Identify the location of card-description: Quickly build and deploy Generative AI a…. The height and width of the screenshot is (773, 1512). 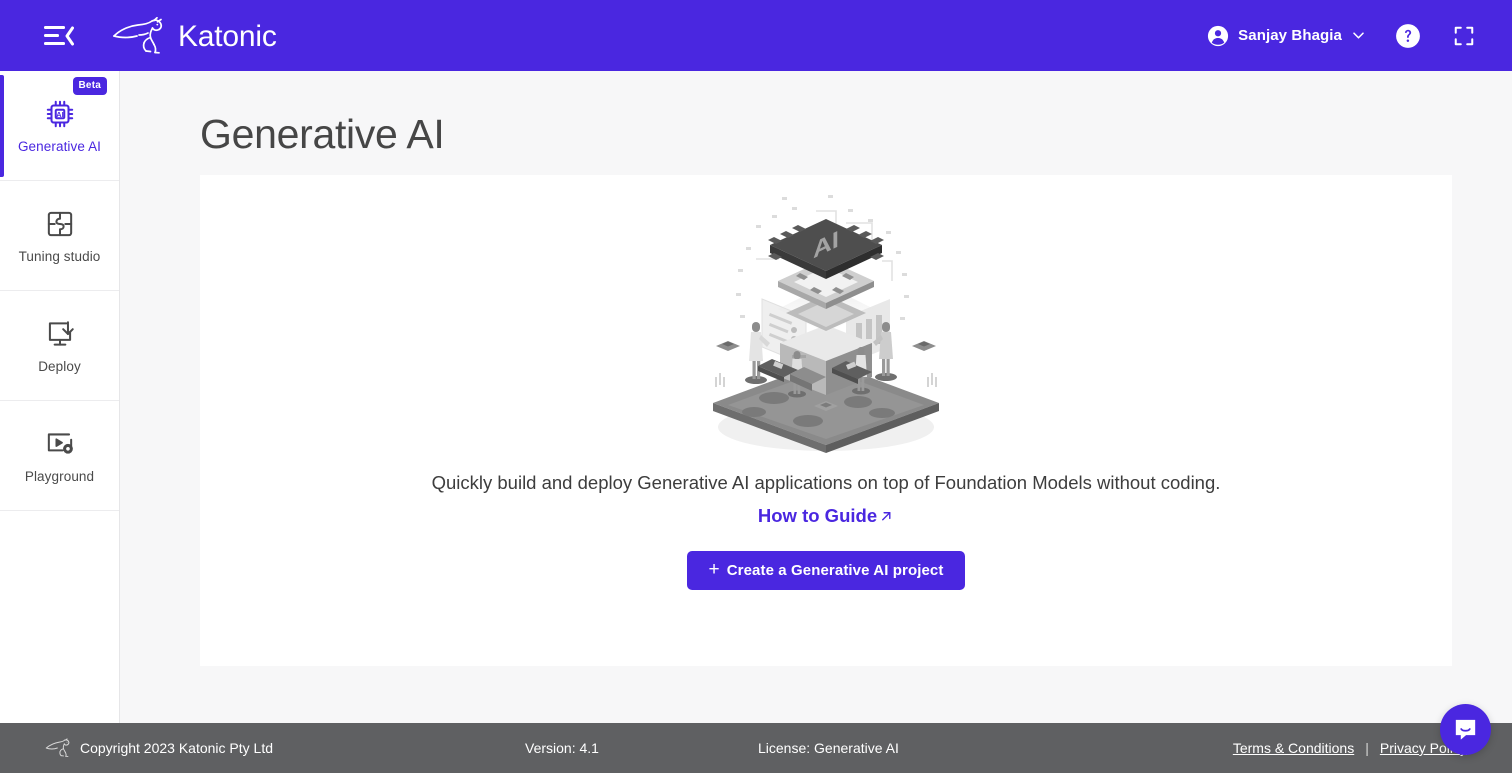
(826, 482).